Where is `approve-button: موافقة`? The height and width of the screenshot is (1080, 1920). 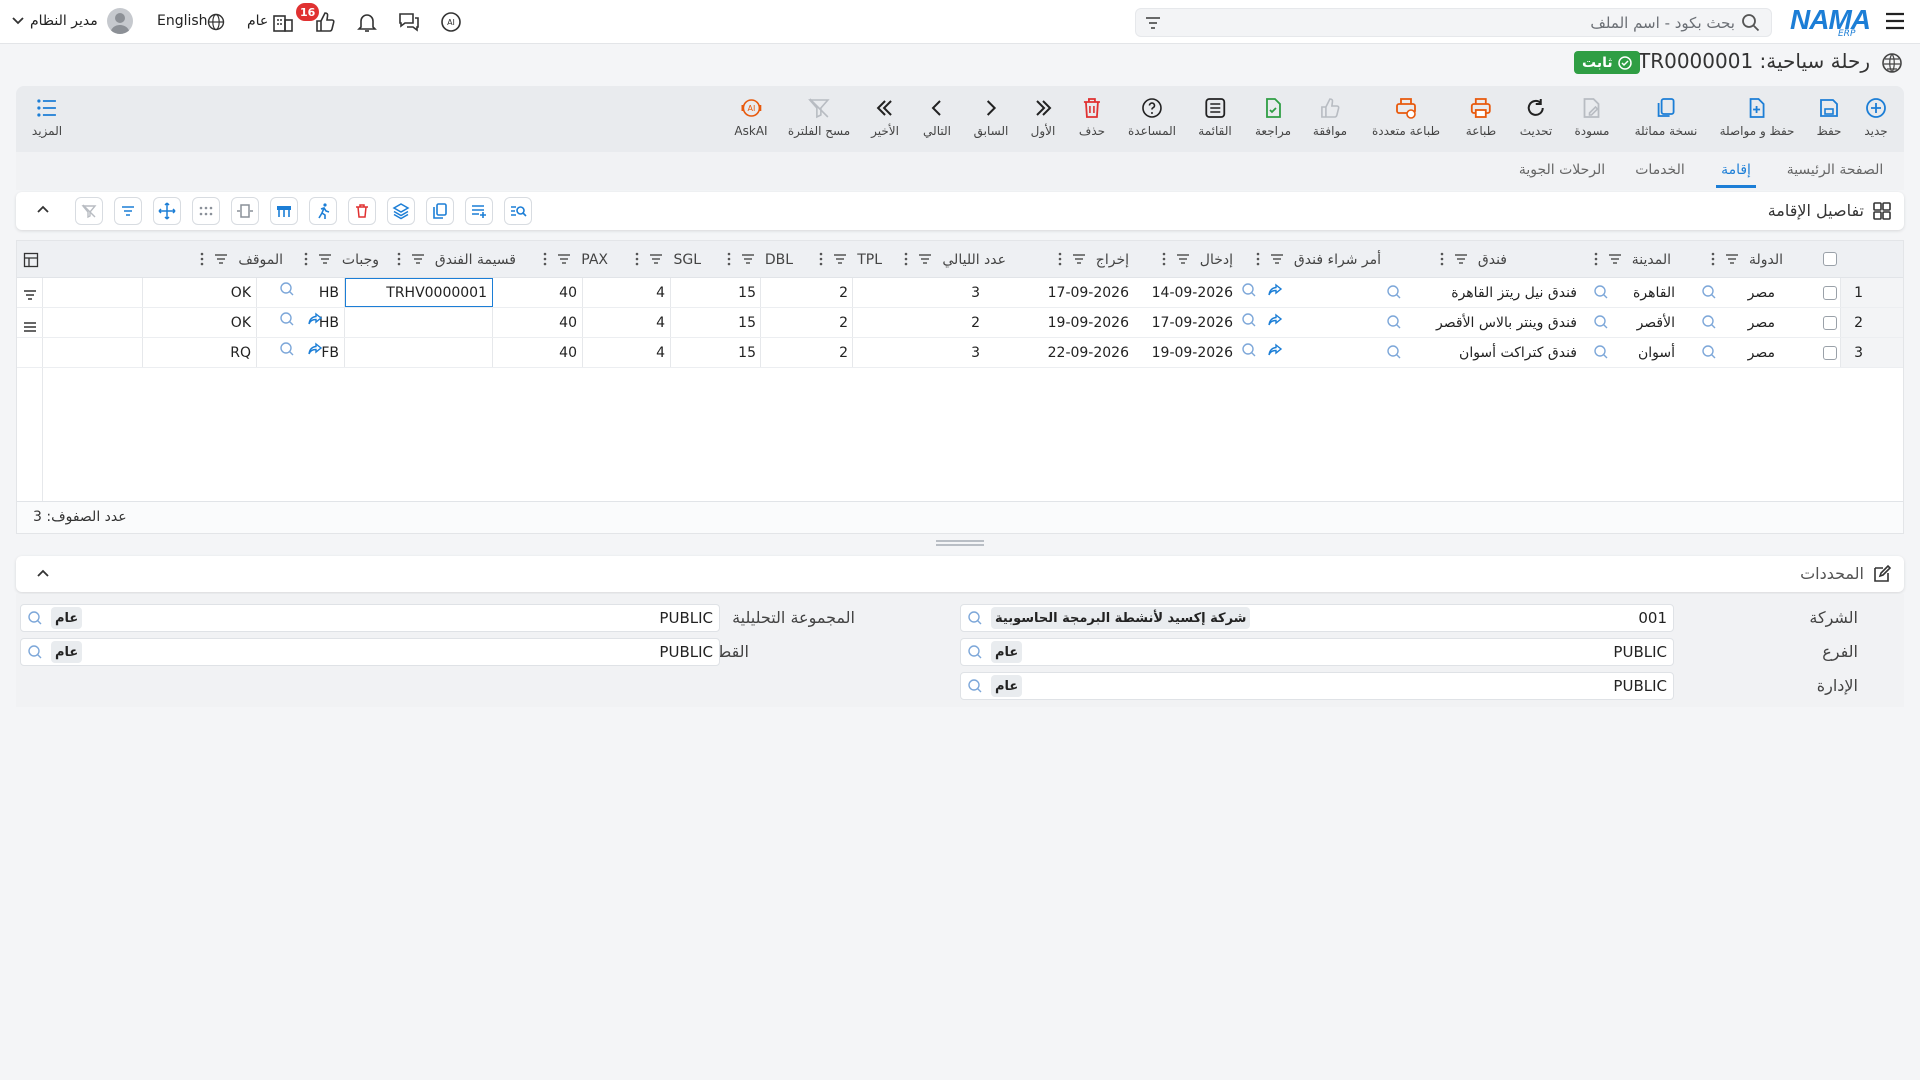 approve-button: موافقة is located at coordinates (1330, 117).